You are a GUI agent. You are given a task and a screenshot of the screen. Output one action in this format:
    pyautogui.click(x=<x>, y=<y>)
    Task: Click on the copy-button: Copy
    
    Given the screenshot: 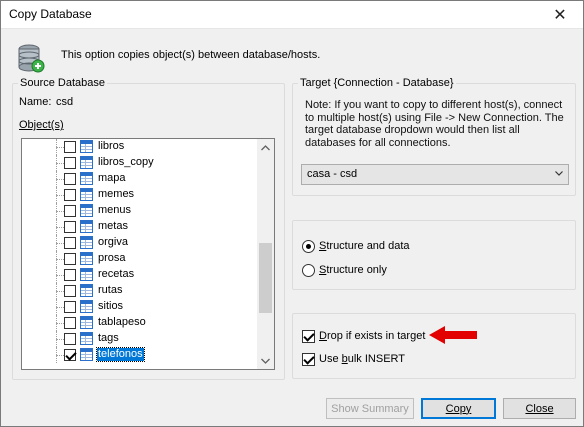 What is the action you would take?
    pyautogui.click(x=458, y=408)
    